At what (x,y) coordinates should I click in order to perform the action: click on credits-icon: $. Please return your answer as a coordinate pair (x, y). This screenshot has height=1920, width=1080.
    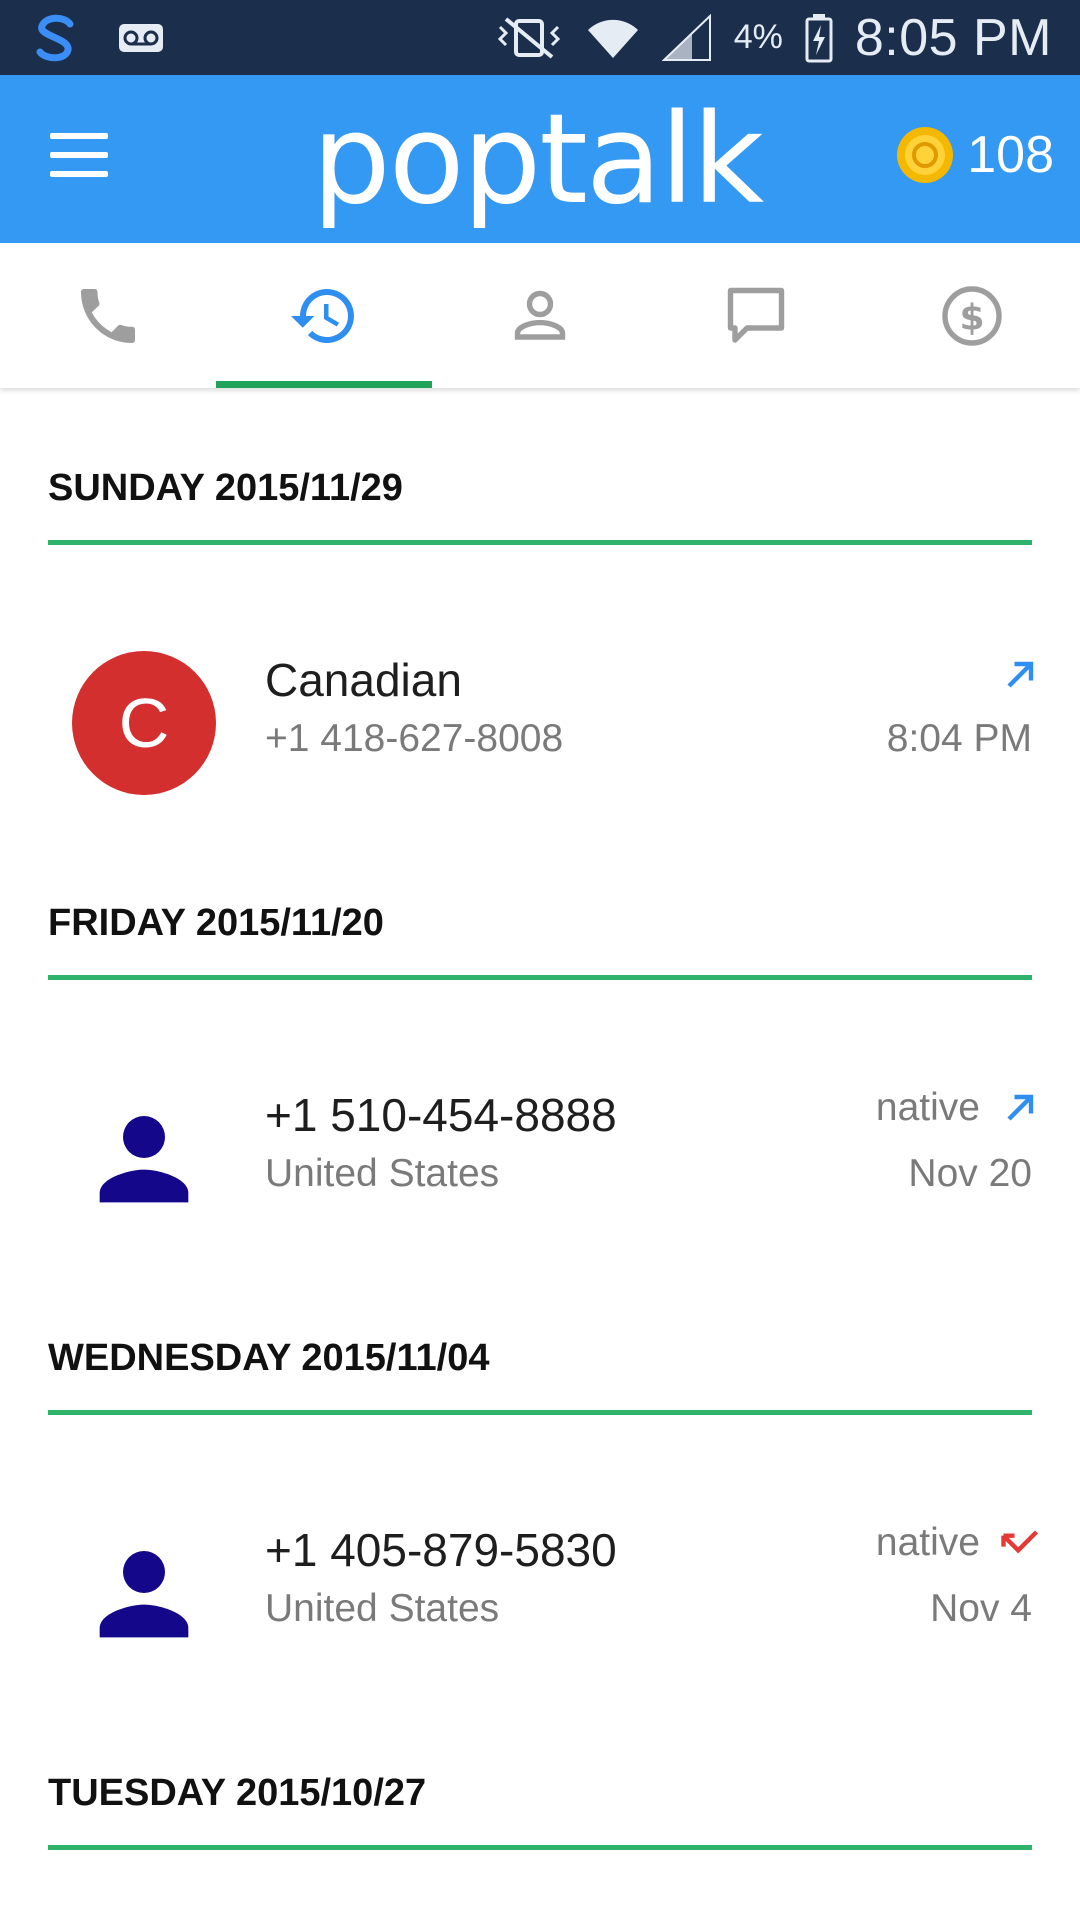
    Looking at the image, I should click on (972, 315).